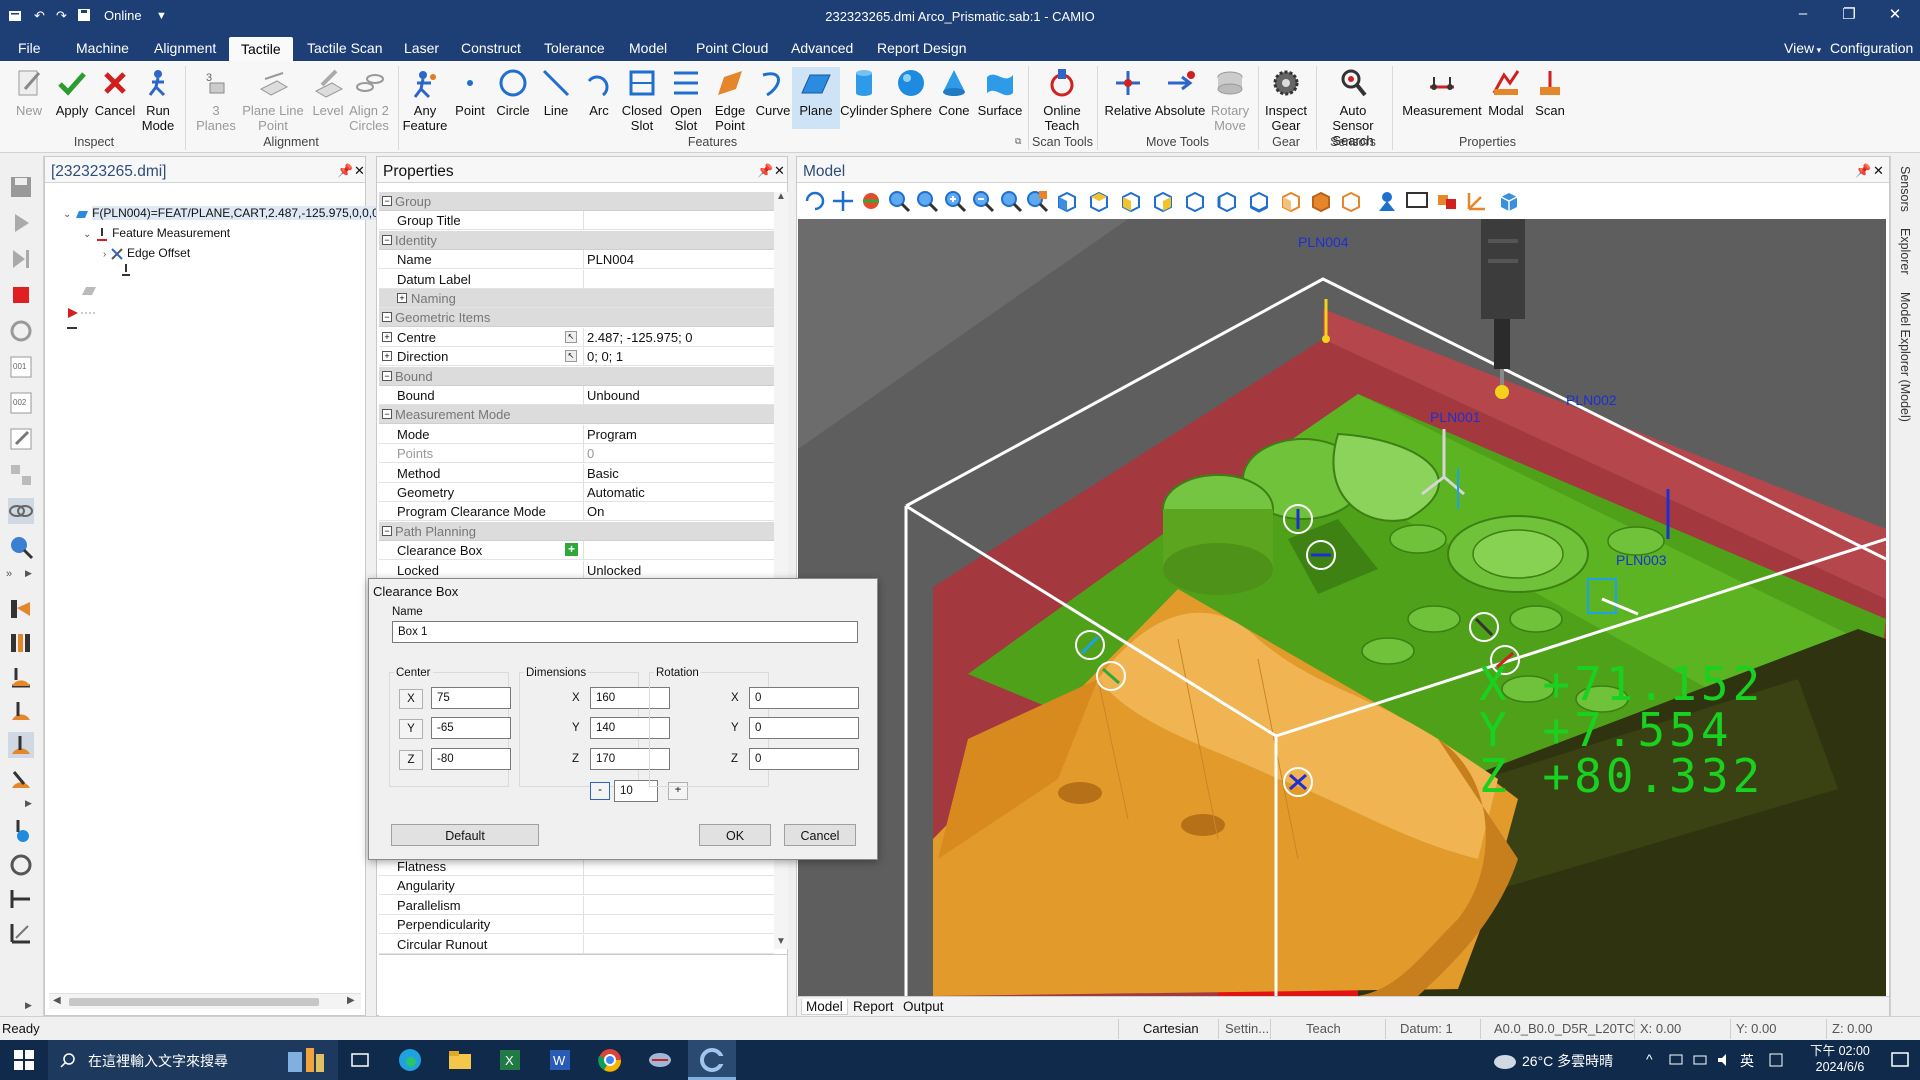 The image size is (1920, 1080). What do you see at coordinates (1509, 201) in the screenshot?
I see `part-cube-icon` at bounding box center [1509, 201].